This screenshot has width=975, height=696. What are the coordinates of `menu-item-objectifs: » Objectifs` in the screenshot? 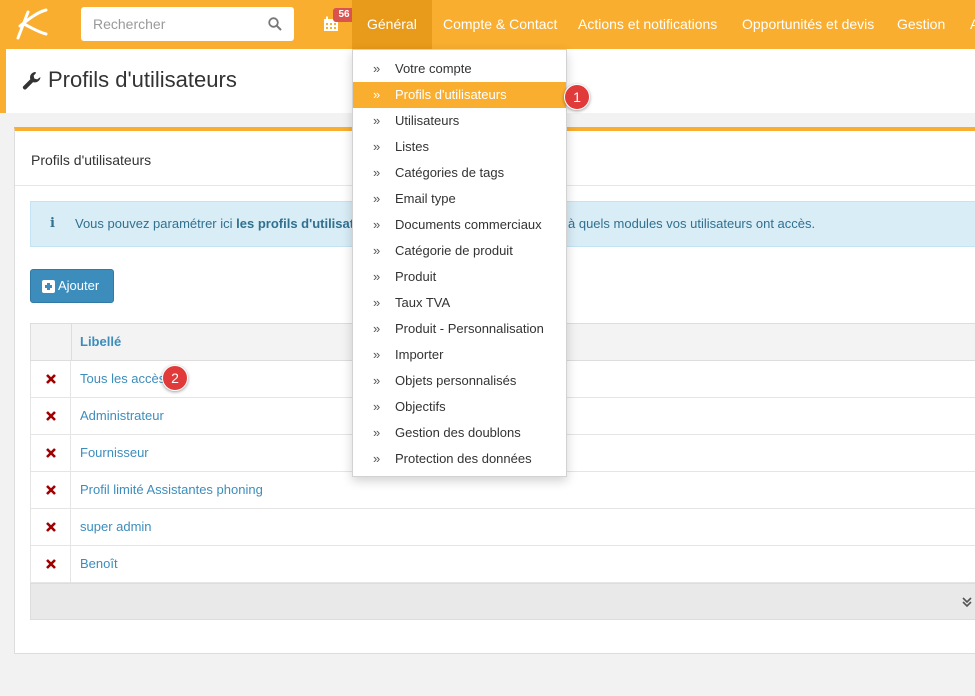 It's located at (459, 407).